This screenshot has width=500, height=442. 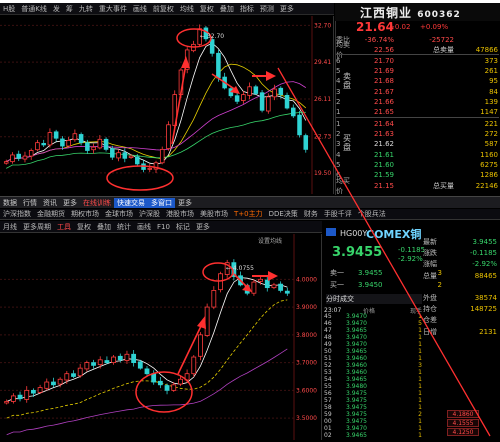 I want to click on comex-stat-row: 最新 3.9455, so click(x=461, y=242).